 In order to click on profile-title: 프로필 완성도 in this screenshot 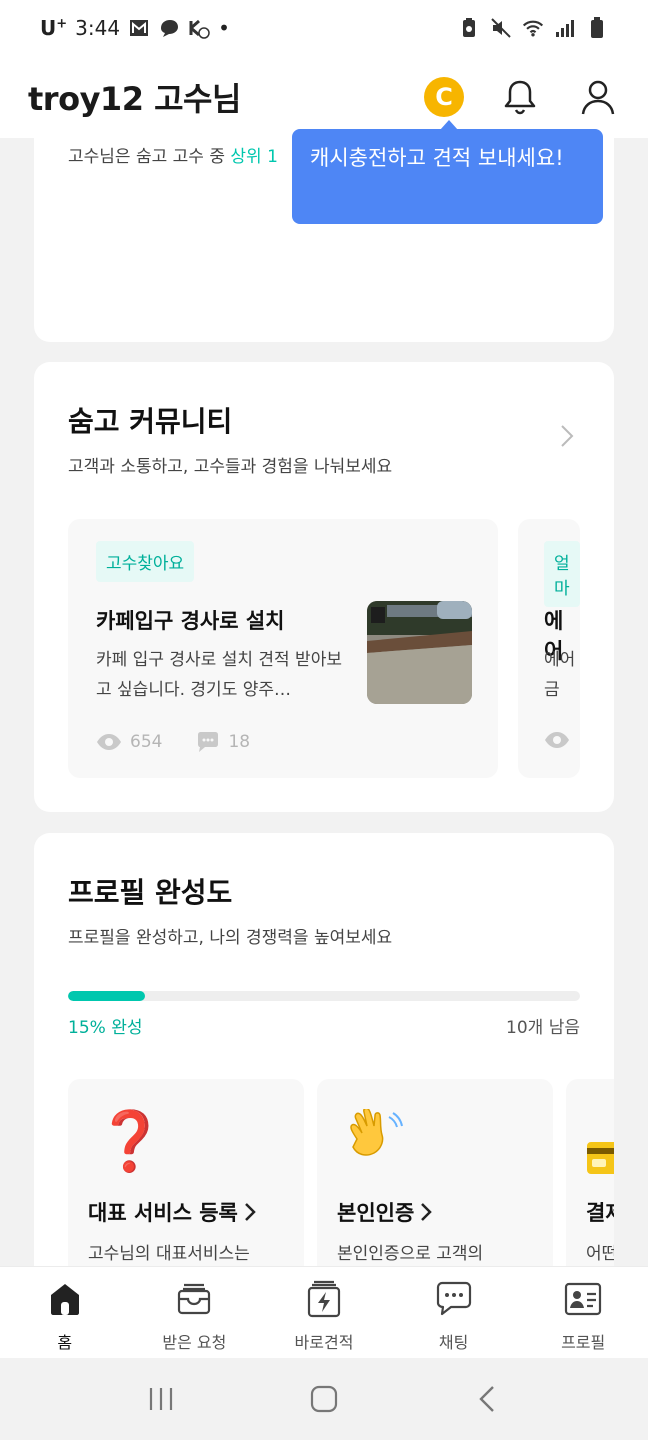, I will do `click(150, 892)`.